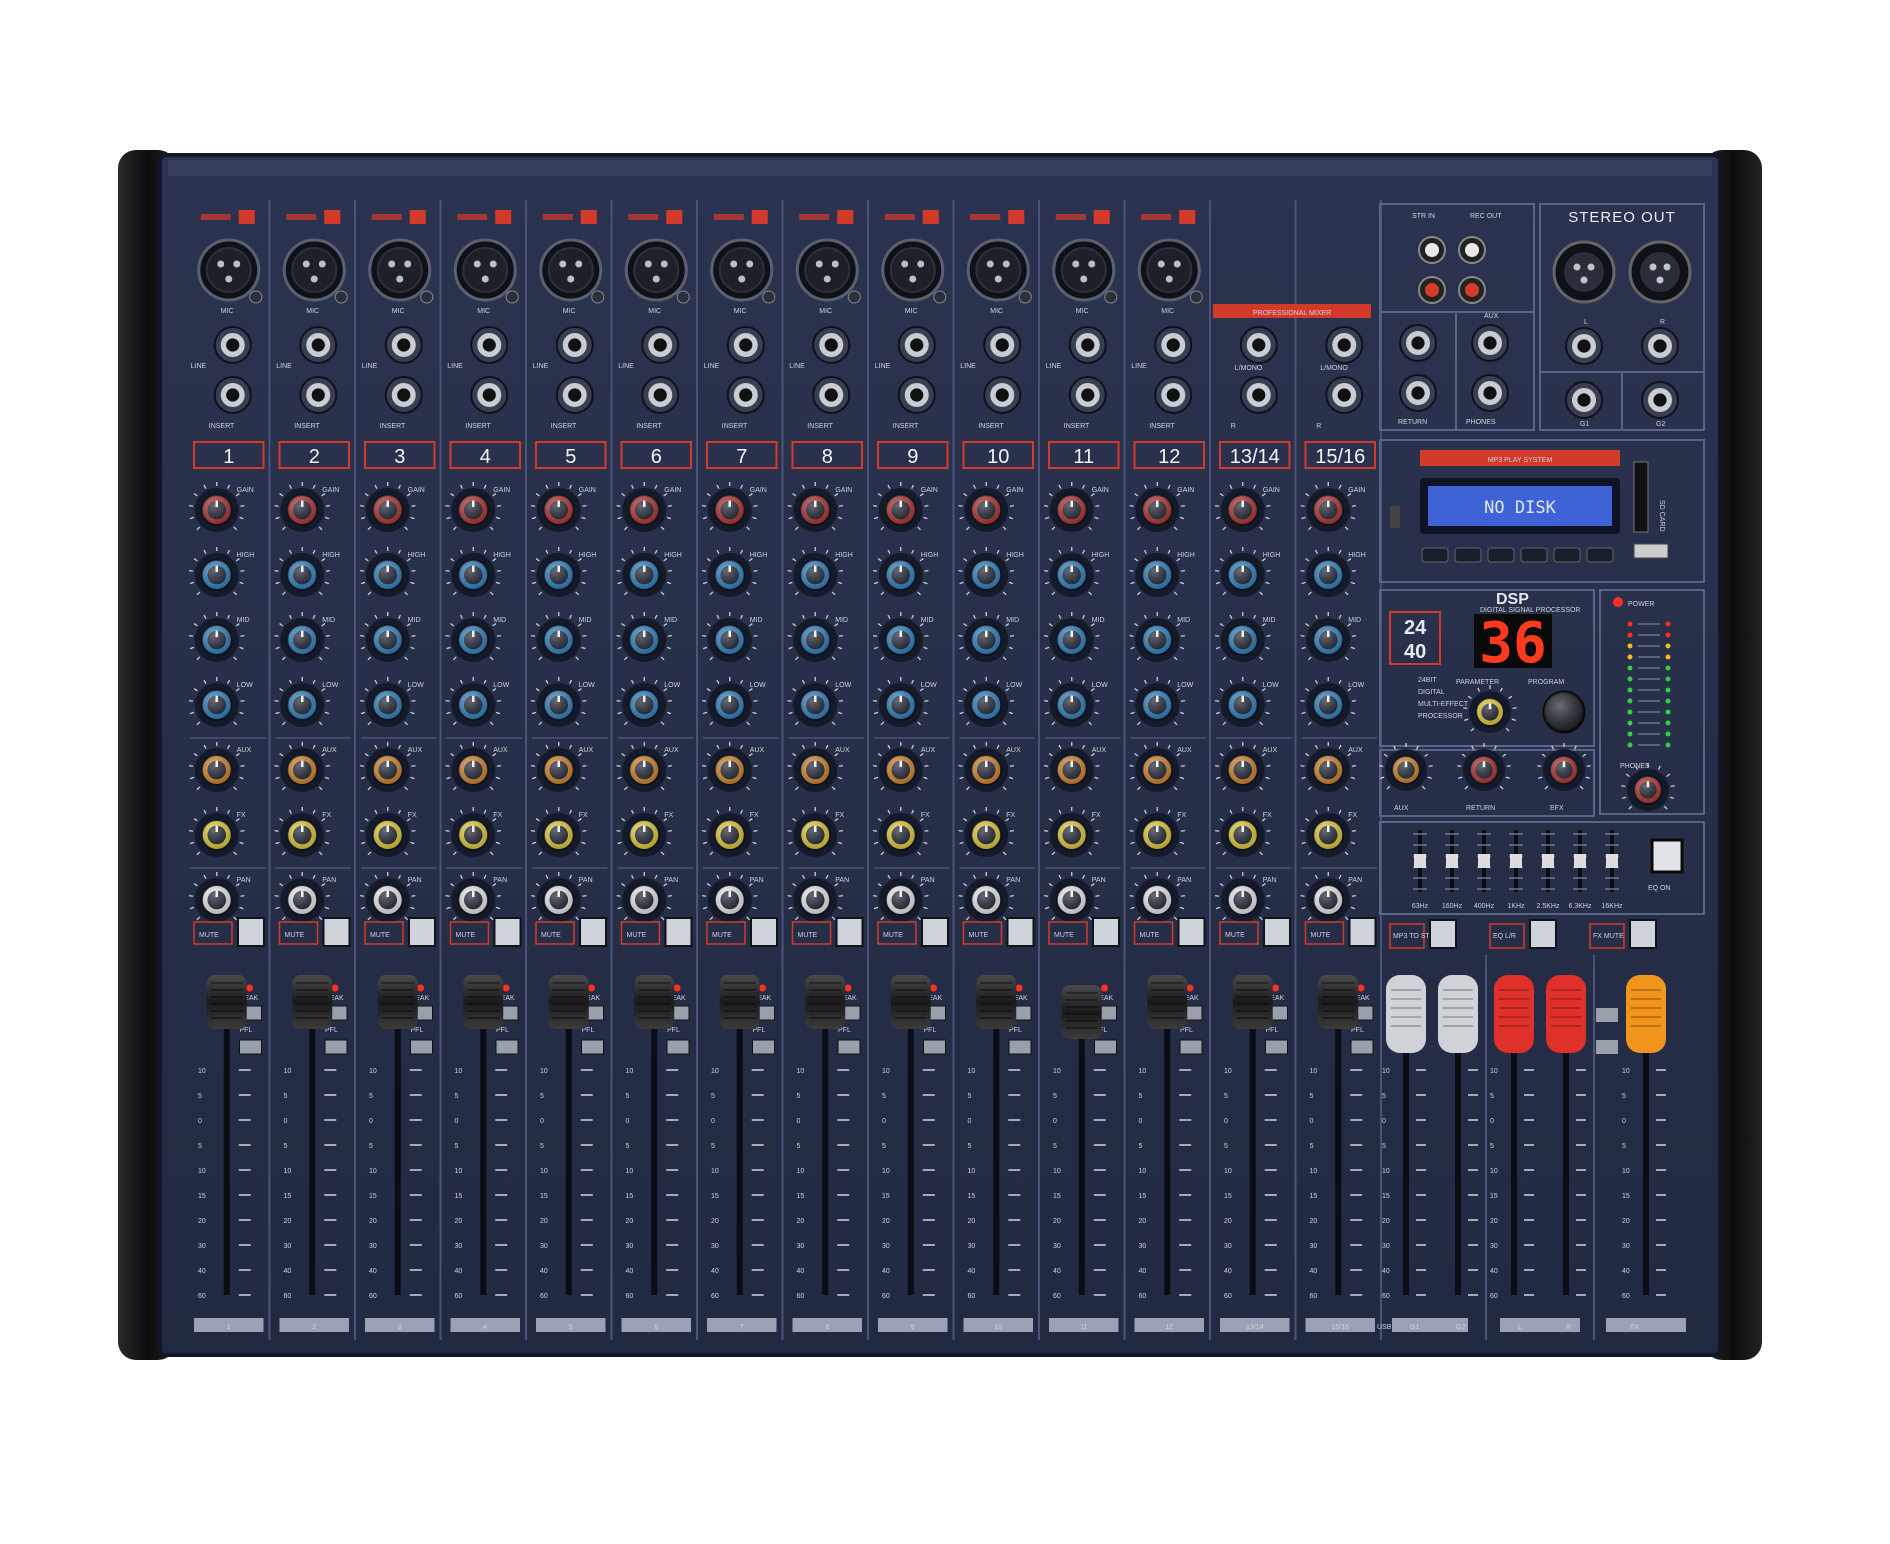 The width and height of the screenshot is (1890, 1544). I want to click on channel-fader-slot, so click(1338, 1145).